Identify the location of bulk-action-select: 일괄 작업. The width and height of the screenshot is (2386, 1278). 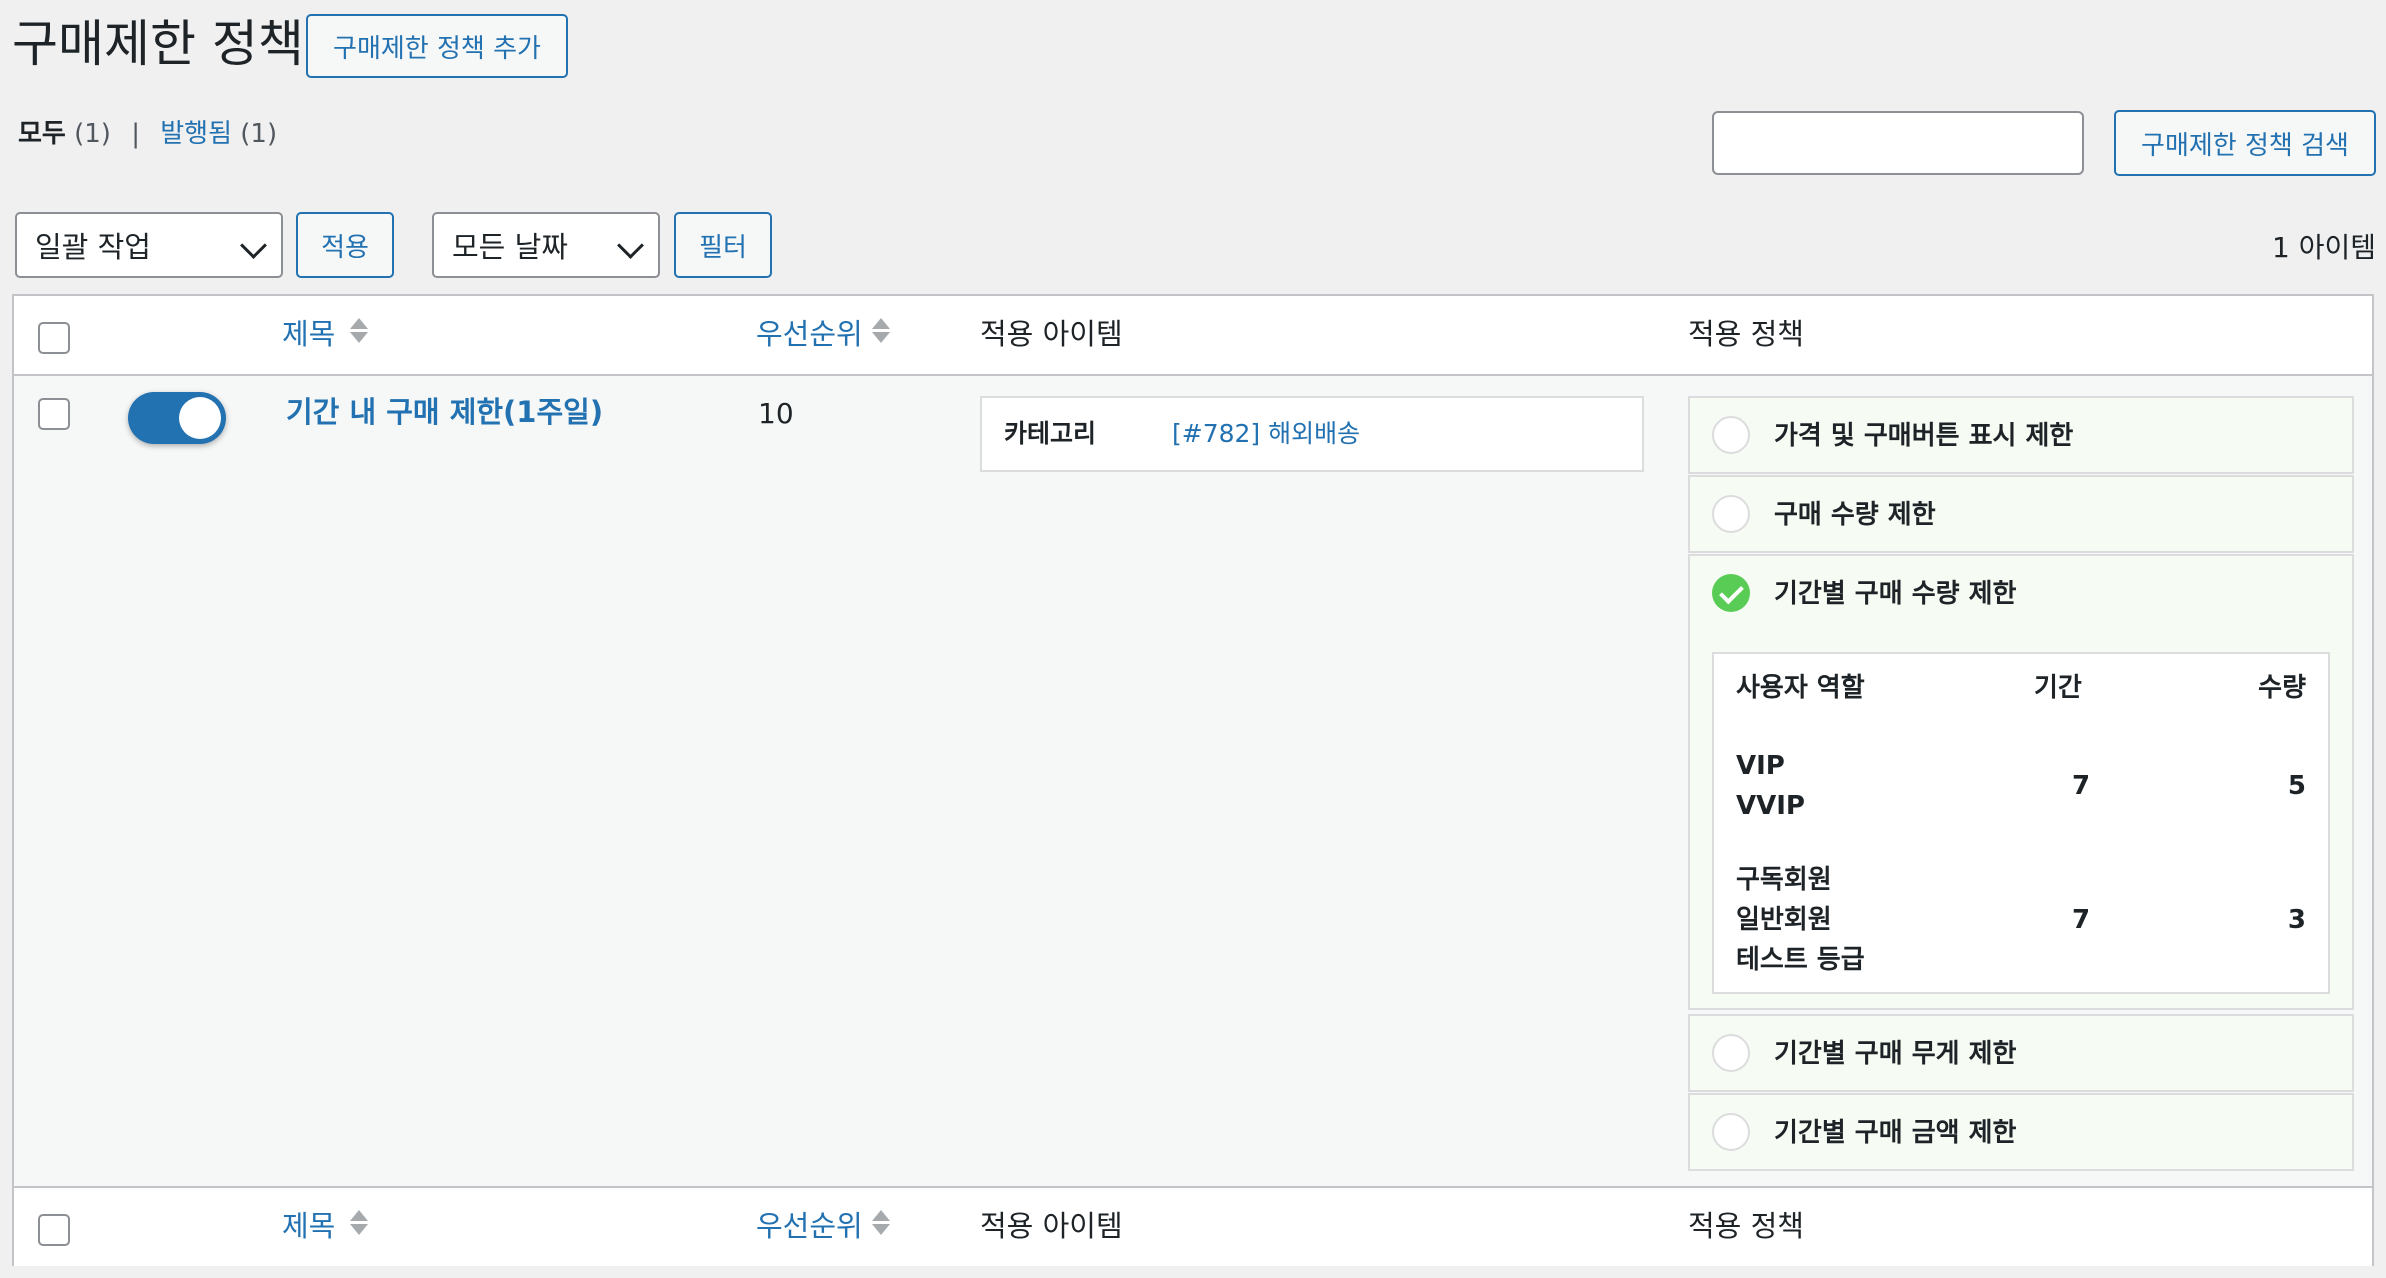
(149, 245).